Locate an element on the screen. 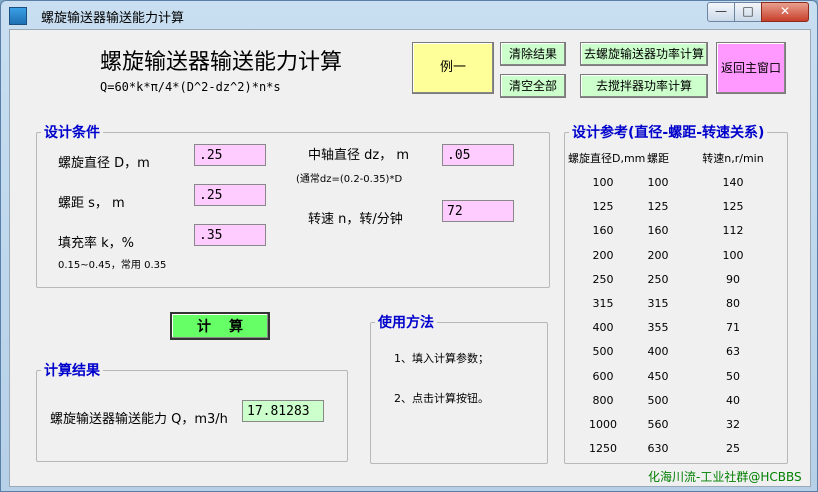 The width and height of the screenshot is (818, 492). reference-cell: 80 is located at coordinates (733, 303).